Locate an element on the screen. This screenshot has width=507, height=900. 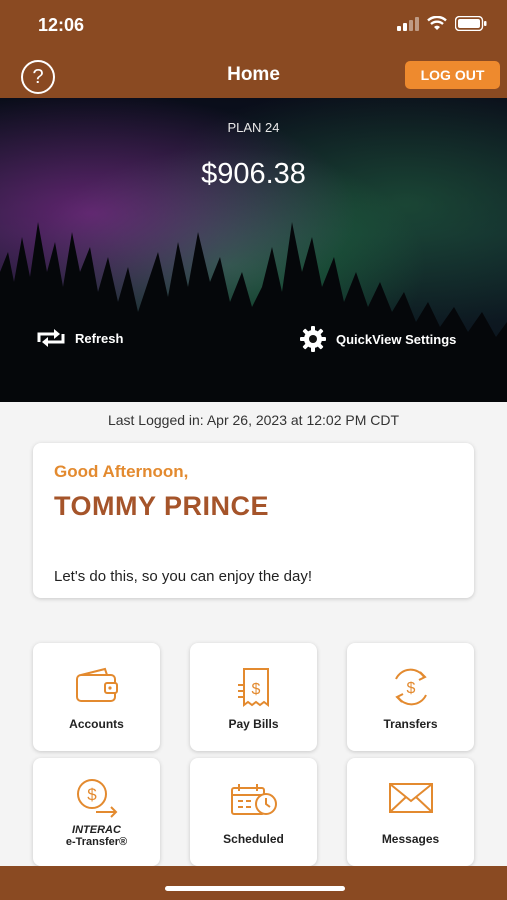
status-bar: 12:06 is located at coordinates (253, 25).